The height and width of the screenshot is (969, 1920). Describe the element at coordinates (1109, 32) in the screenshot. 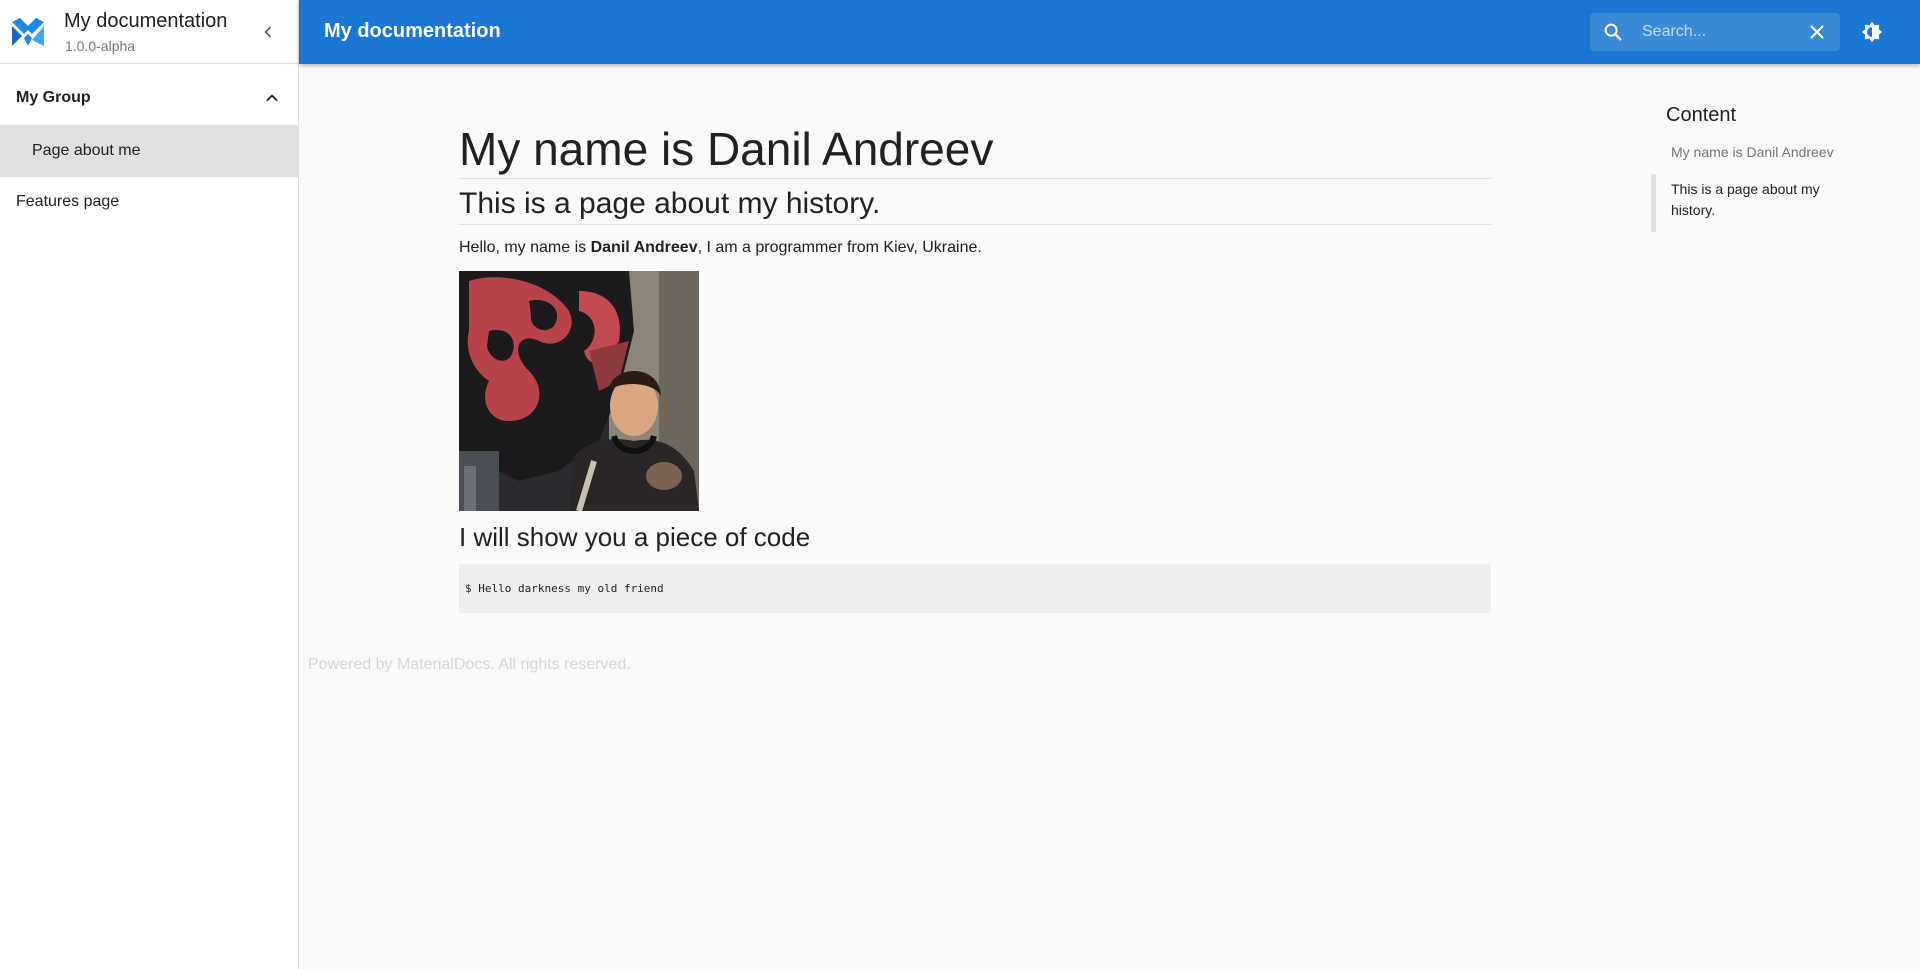

I see `top-app-bar: My documentation` at that location.